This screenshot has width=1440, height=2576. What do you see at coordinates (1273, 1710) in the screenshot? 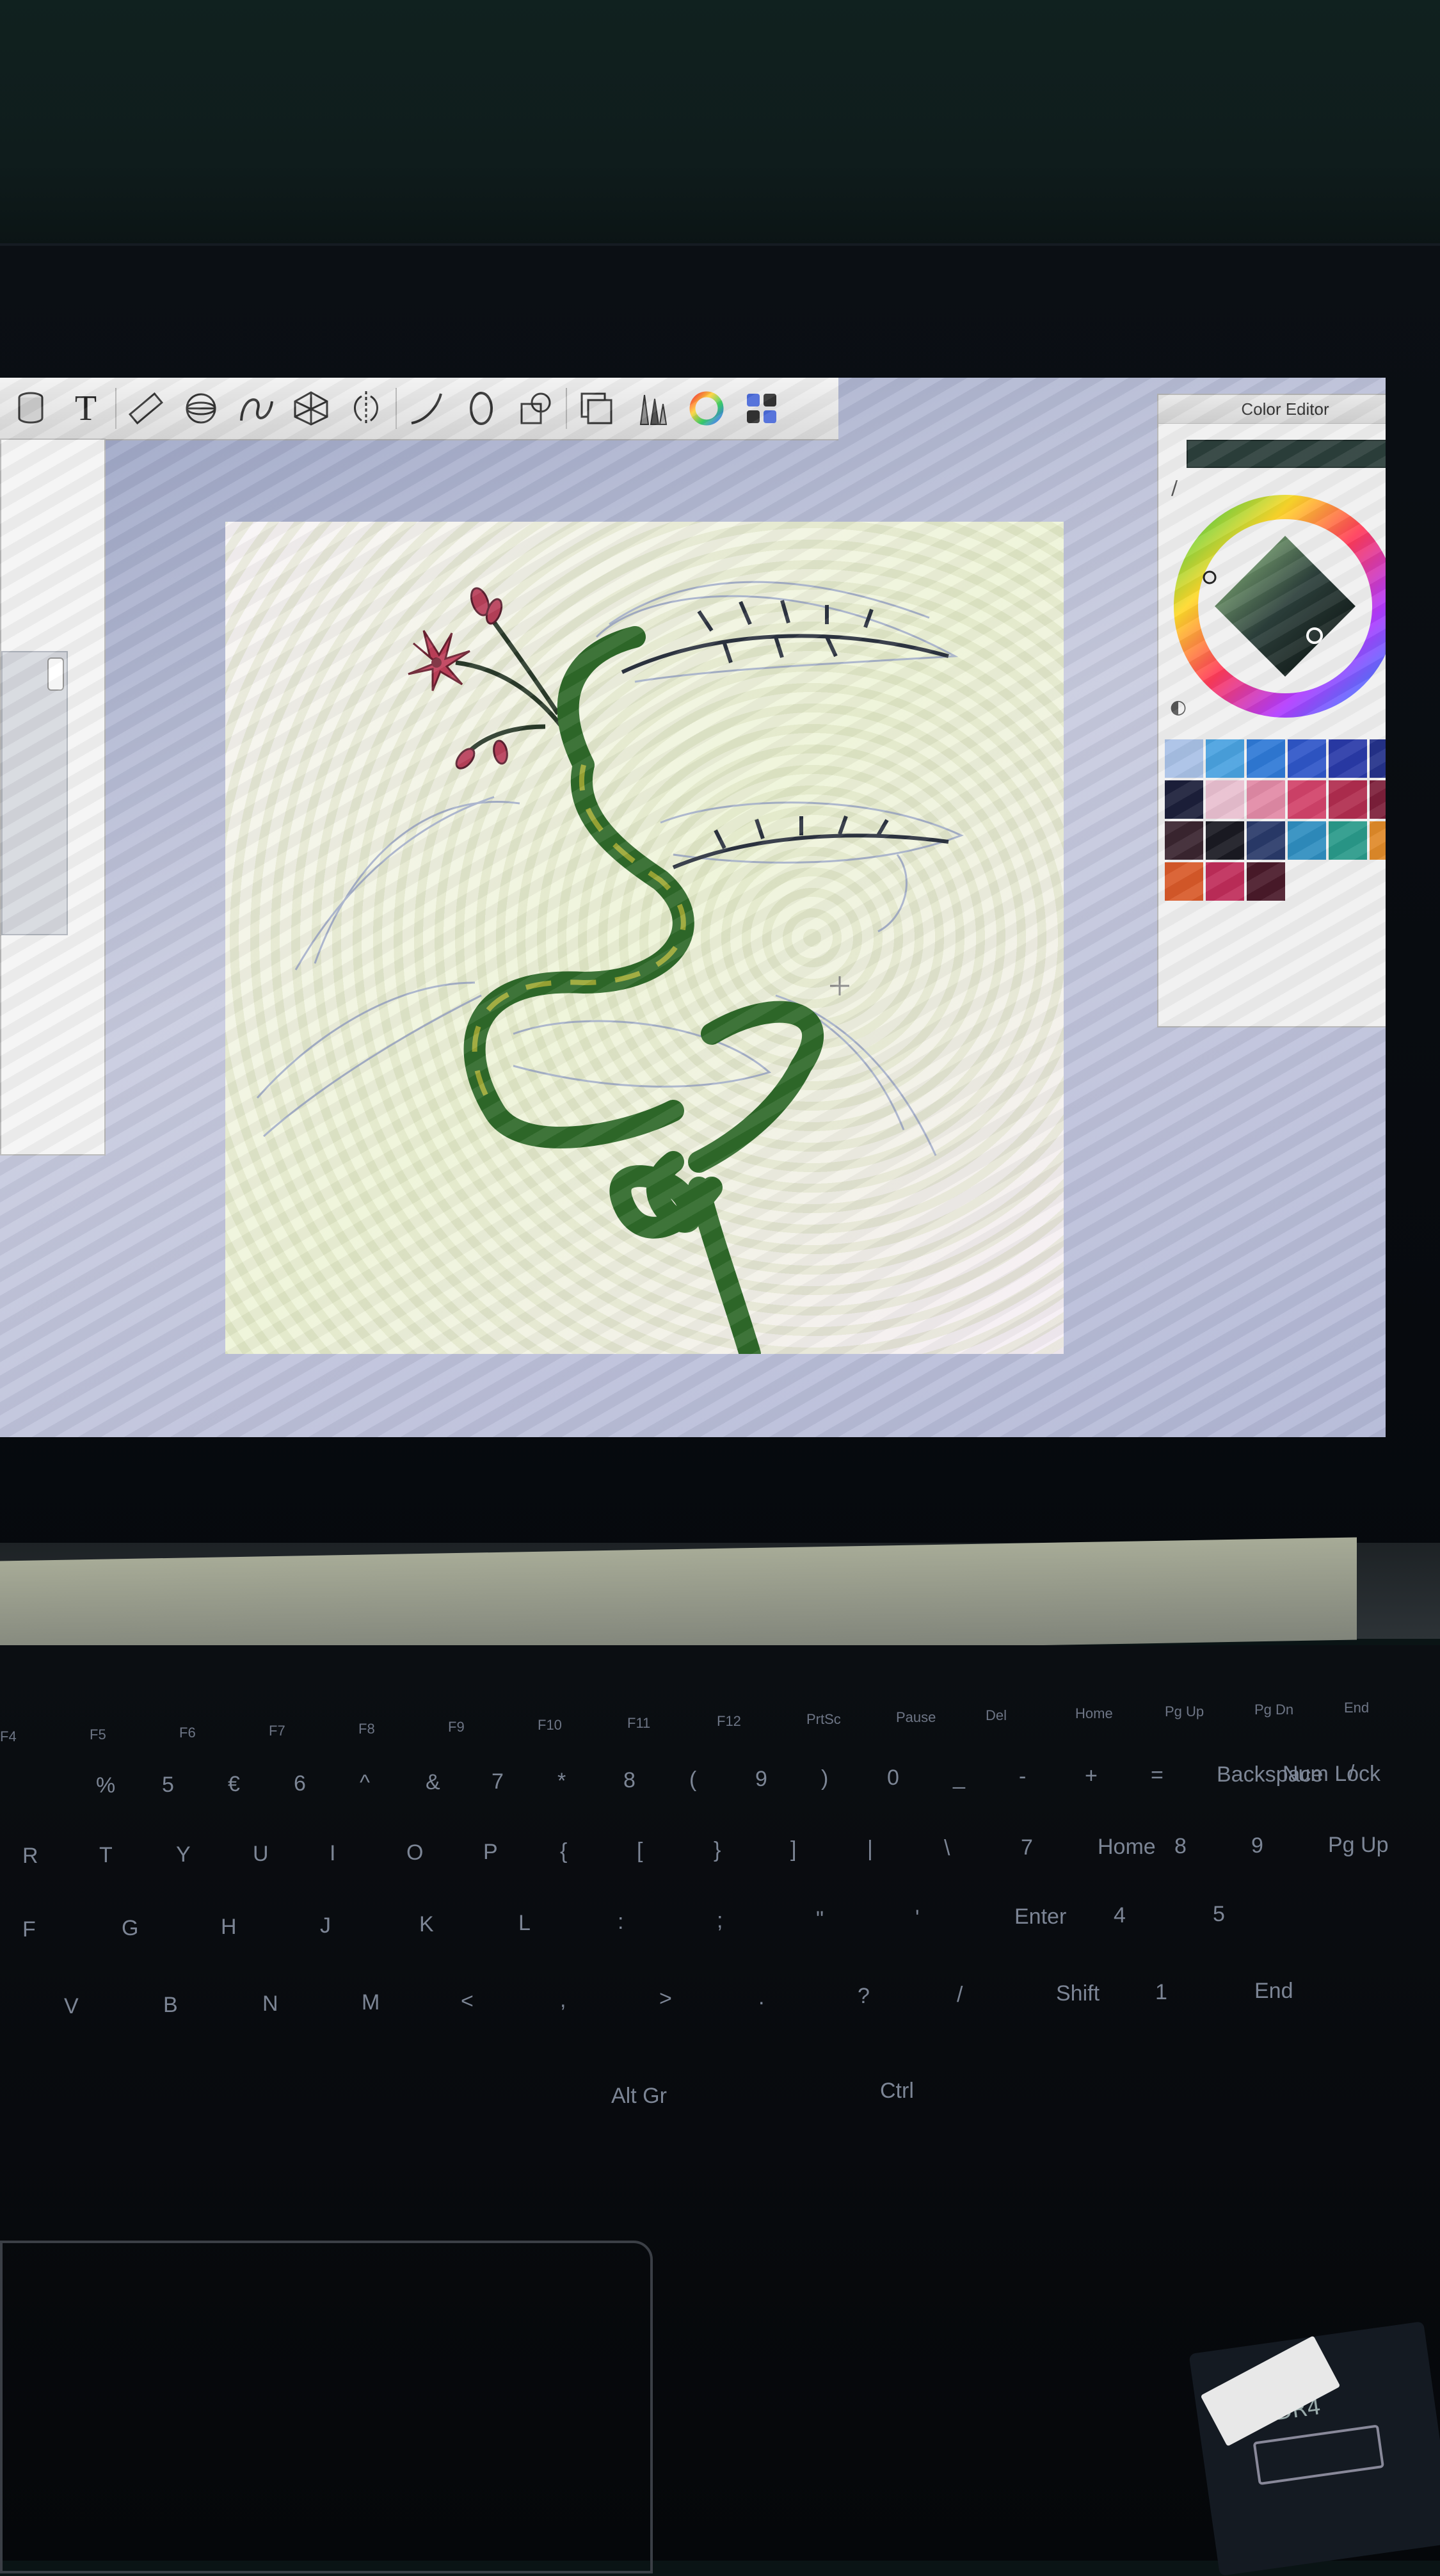
I see `key-label: Pg Dn` at bounding box center [1273, 1710].